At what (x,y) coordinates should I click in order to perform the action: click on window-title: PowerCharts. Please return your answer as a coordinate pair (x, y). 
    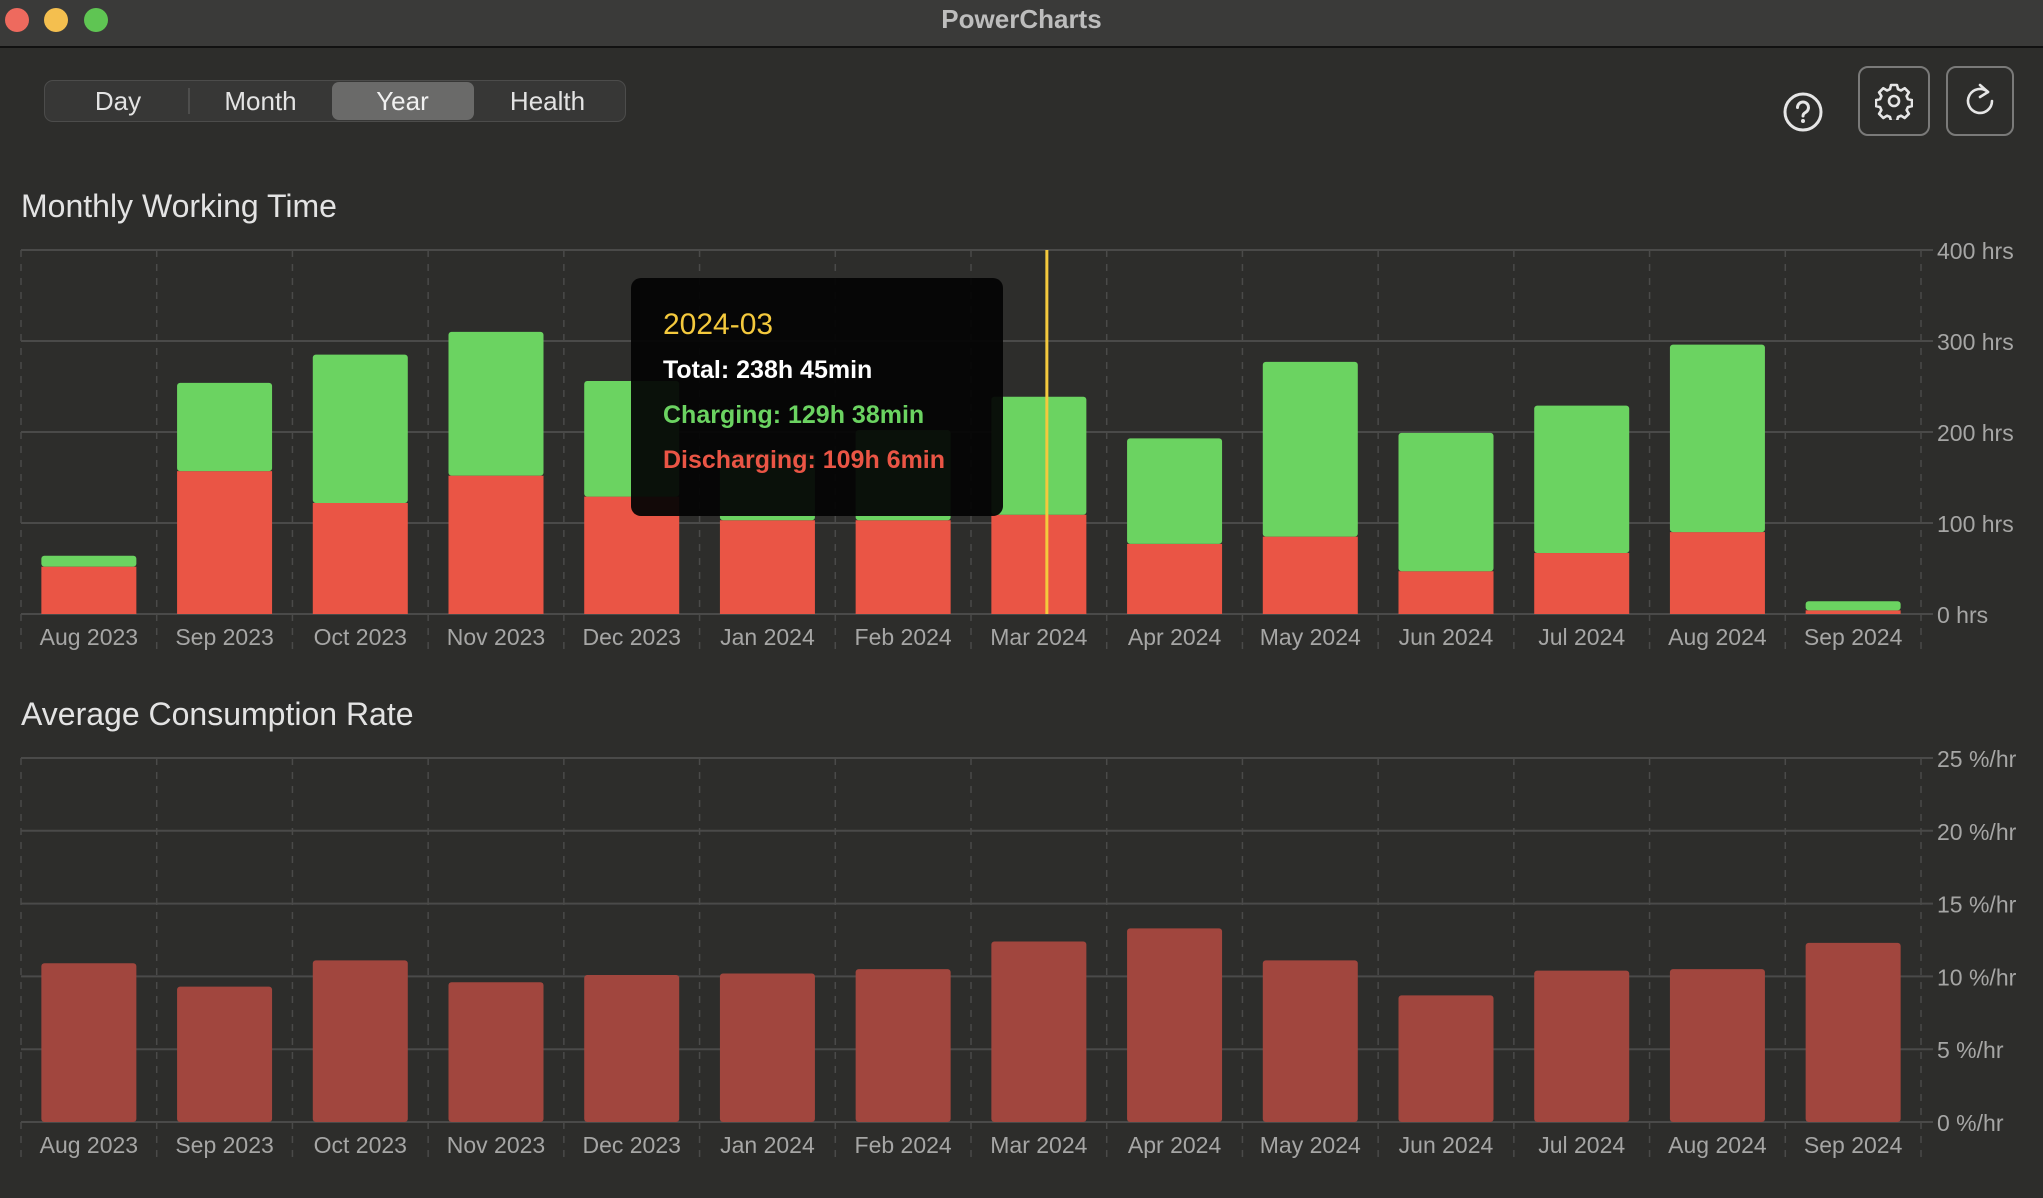
    Looking at the image, I should click on (1021, 19).